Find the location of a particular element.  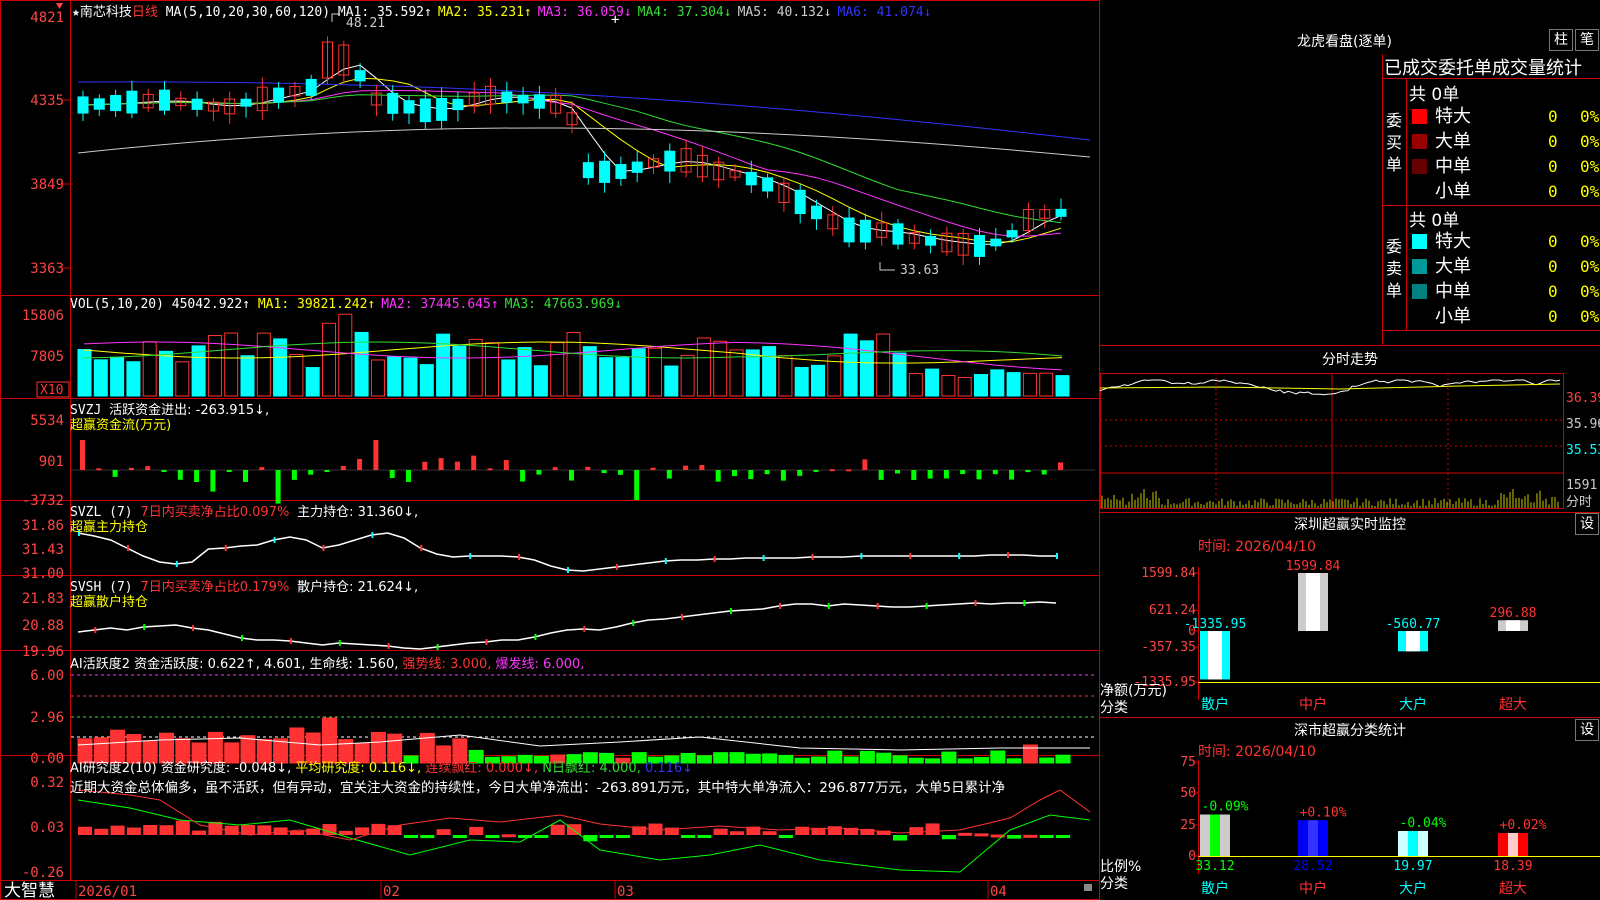

svzj-tick: 901 is located at coordinates (51, 462).